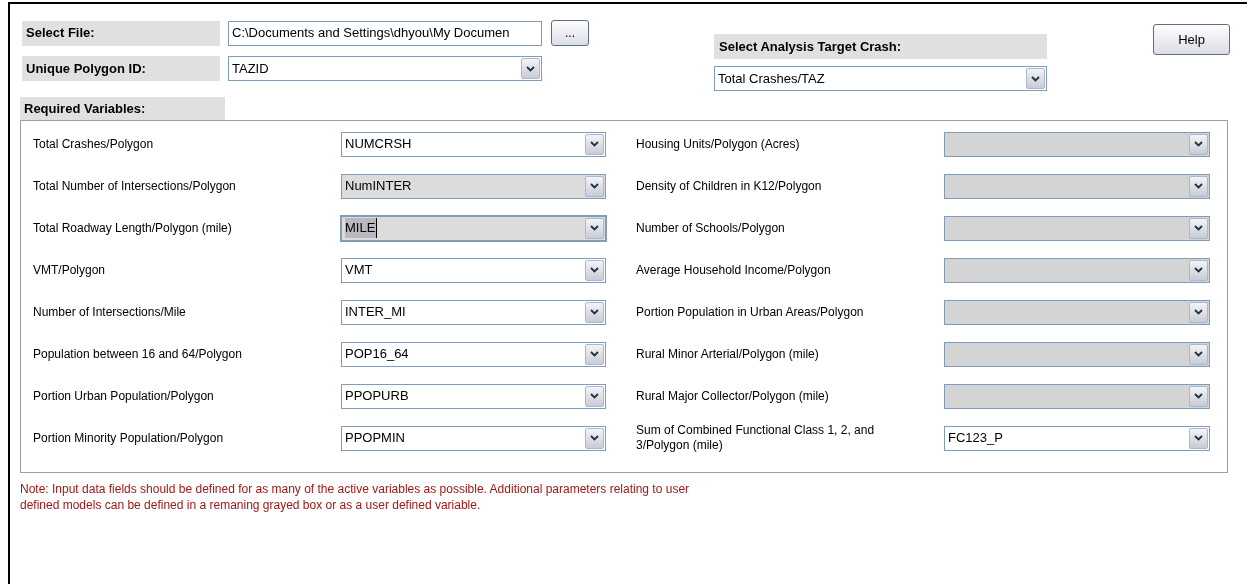  I want to click on dropdown: VMT, so click(473, 270).